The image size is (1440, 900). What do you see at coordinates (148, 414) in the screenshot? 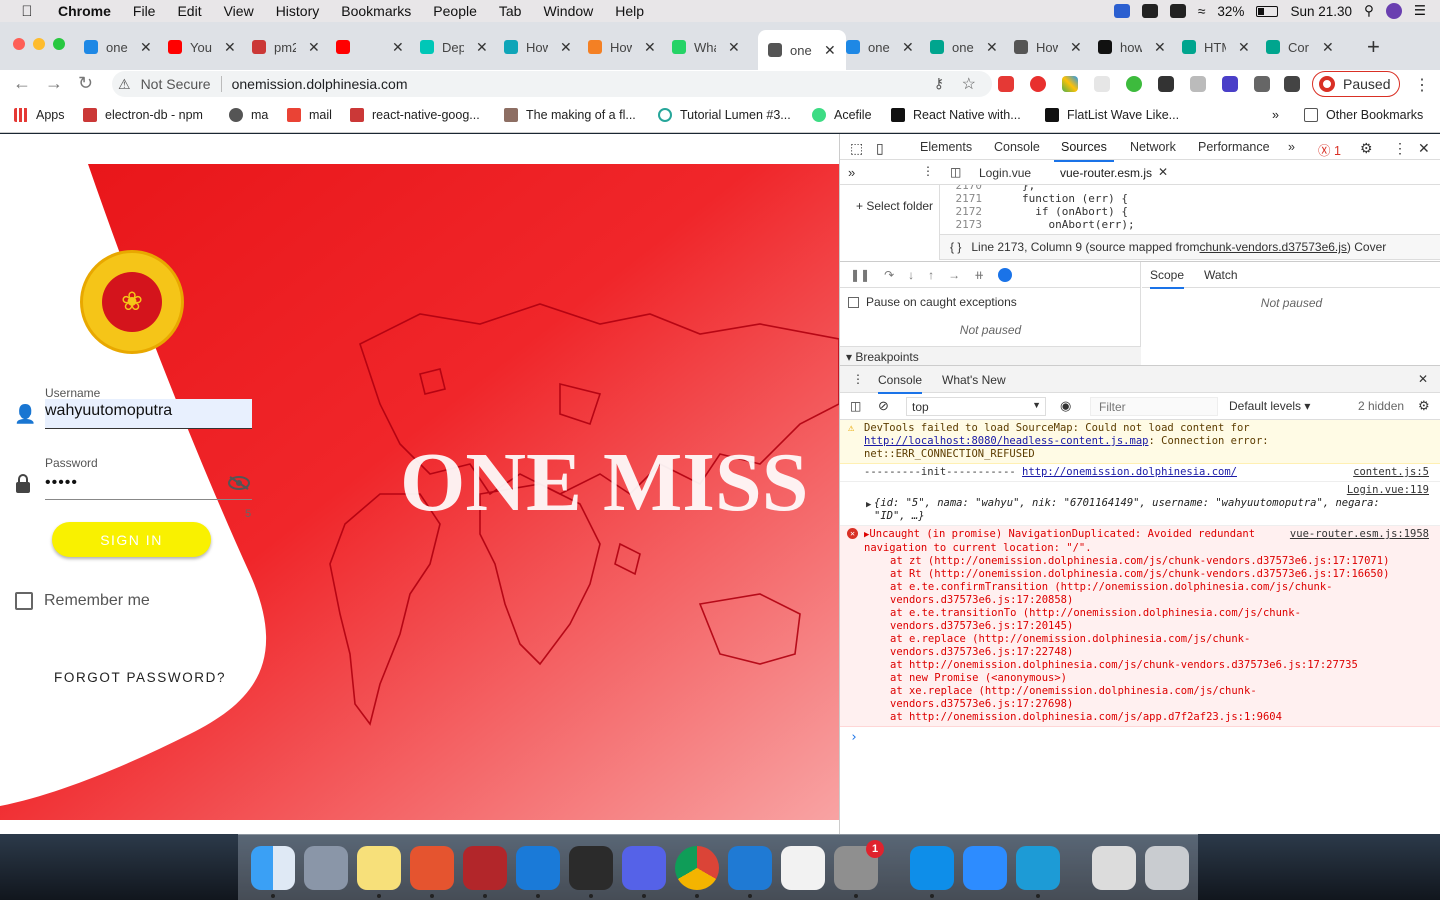
I see `username-input: wahyuutomoputra` at bounding box center [148, 414].